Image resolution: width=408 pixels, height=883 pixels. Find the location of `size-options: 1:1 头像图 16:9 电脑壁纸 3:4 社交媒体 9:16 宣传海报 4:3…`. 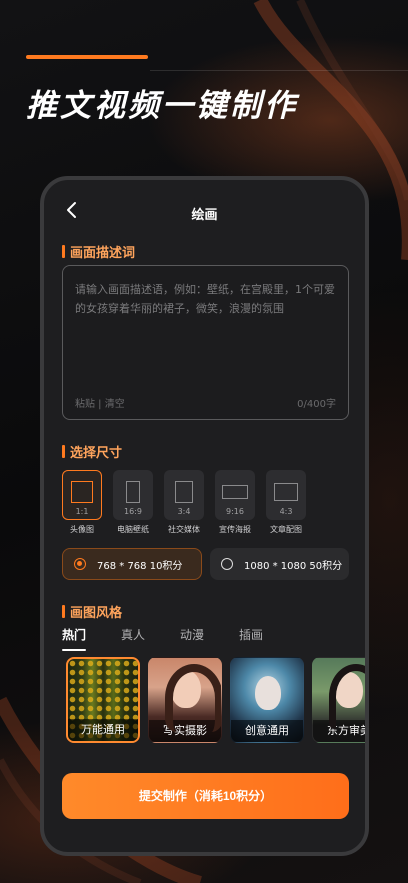

size-options: 1:1 头像图 16:9 电脑壁纸 3:4 社交媒体 9:16 宣传海报 4:3… is located at coordinates (212, 505).